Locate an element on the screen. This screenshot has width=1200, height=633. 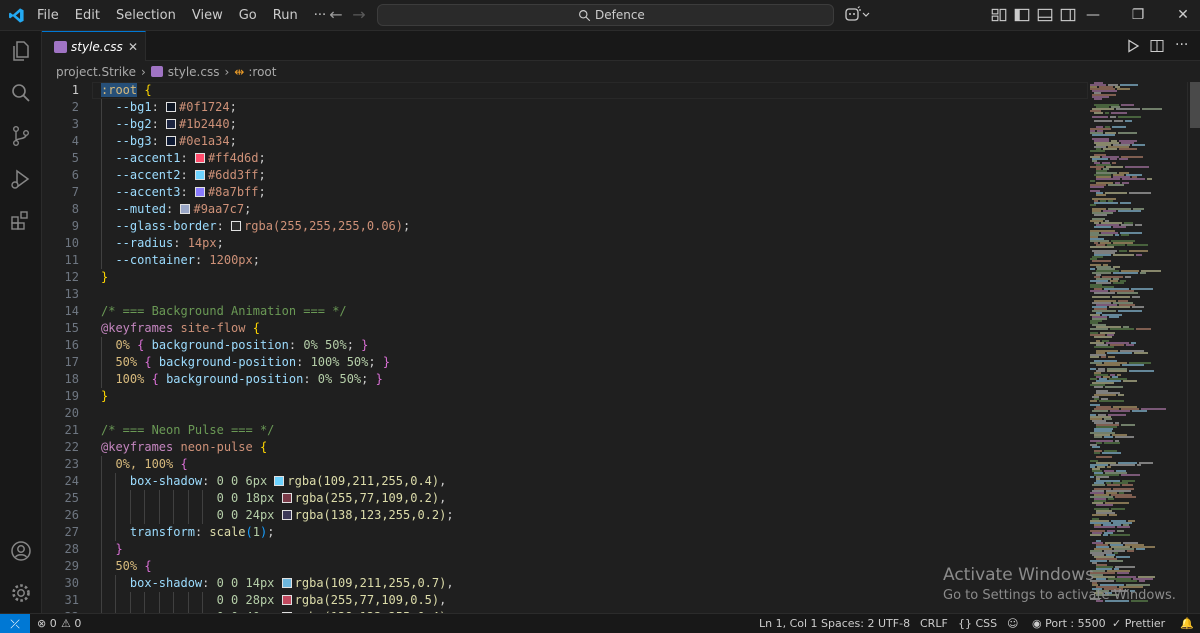
toggle-primary-sidebar-icon is located at coordinates (1022, 15).